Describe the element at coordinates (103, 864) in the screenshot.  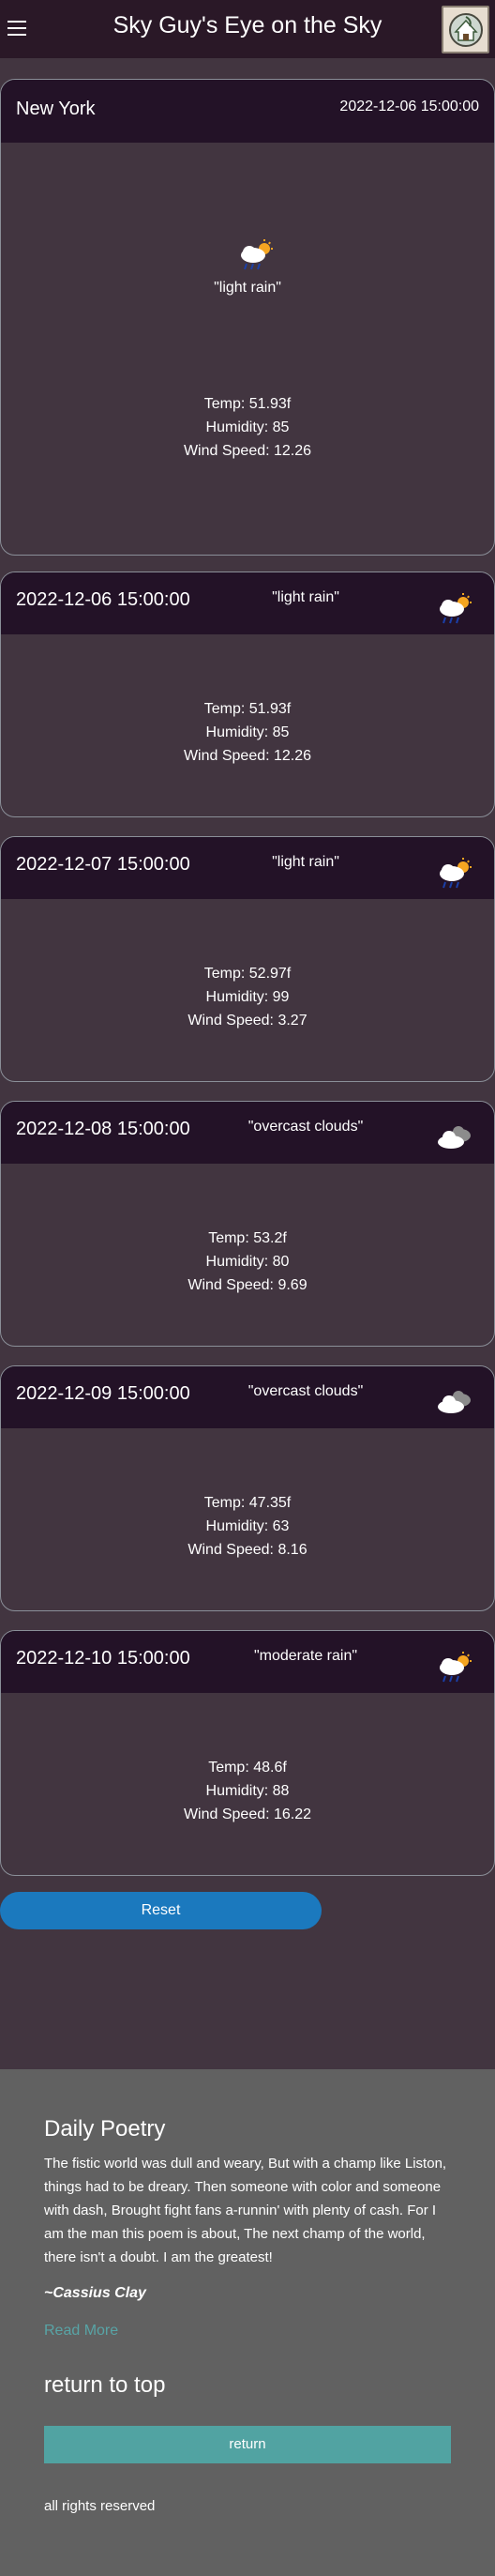
I see `forecast-date: 2022-12-07 15:00:00` at that location.